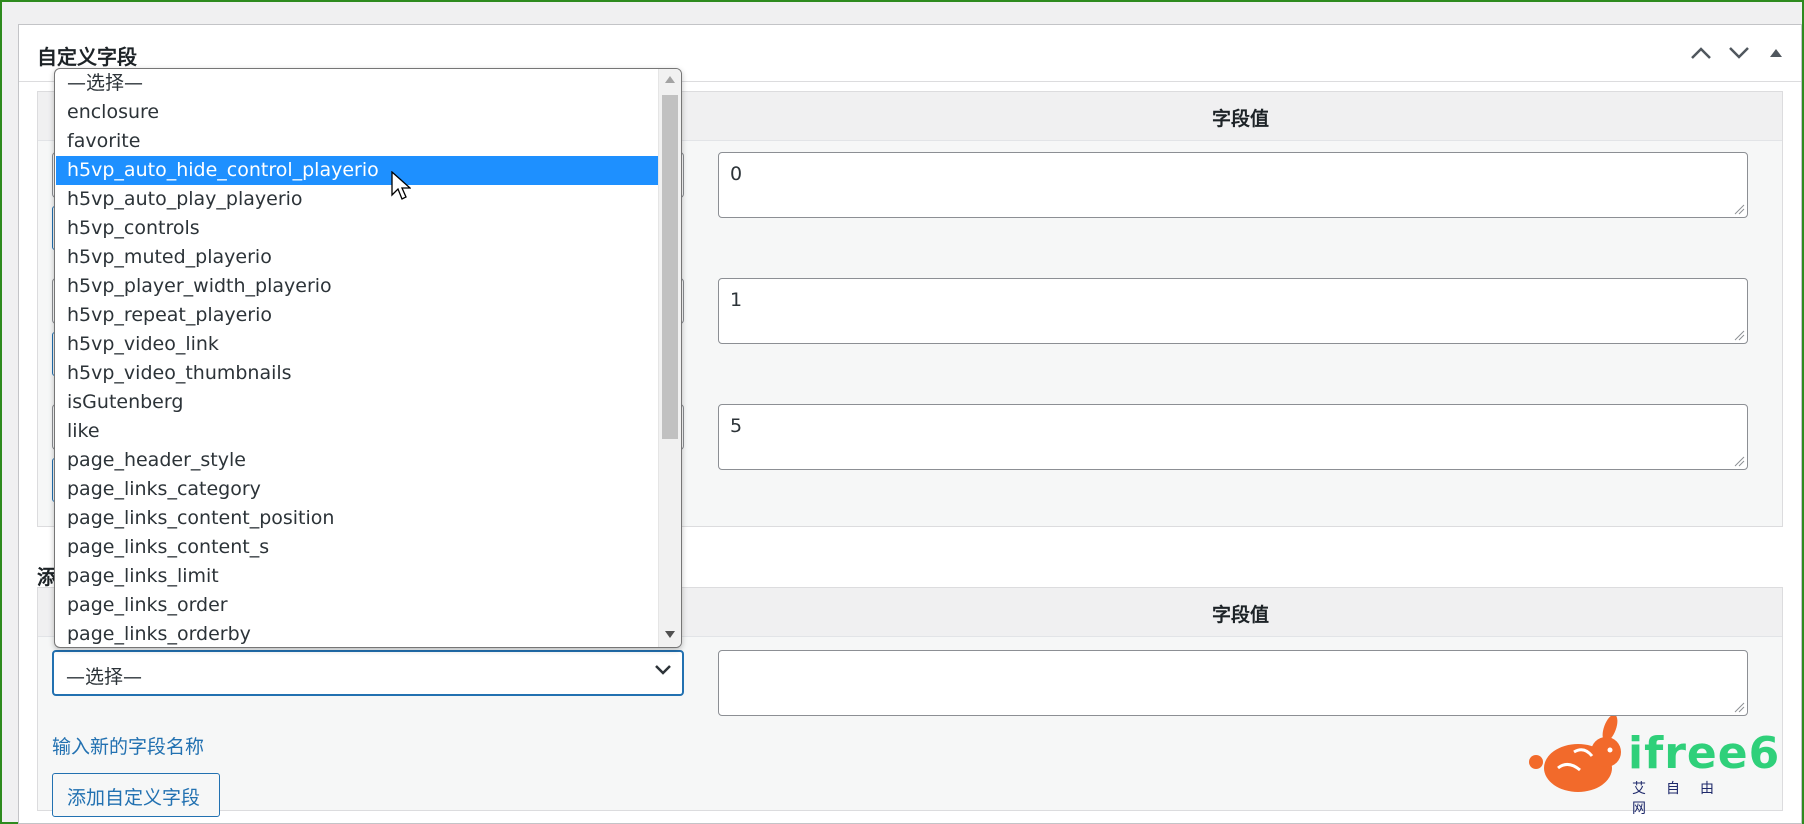 The width and height of the screenshot is (1804, 824). Describe the element at coordinates (357, 402) in the screenshot. I see `dropdown-option: isGutenberg` at that location.